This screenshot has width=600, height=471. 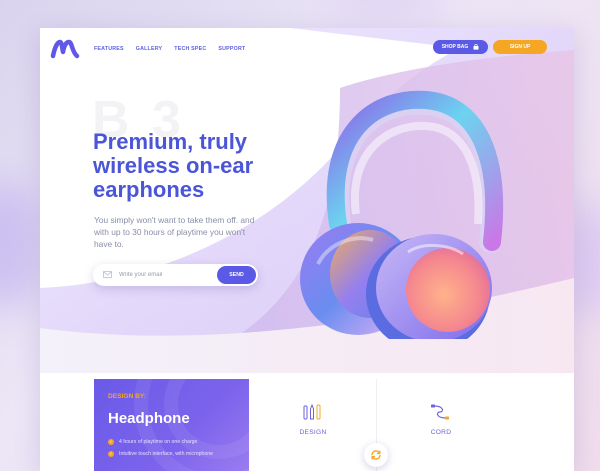 What do you see at coordinates (476, 47) in the screenshot?
I see `bag-icon` at bounding box center [476, 47].